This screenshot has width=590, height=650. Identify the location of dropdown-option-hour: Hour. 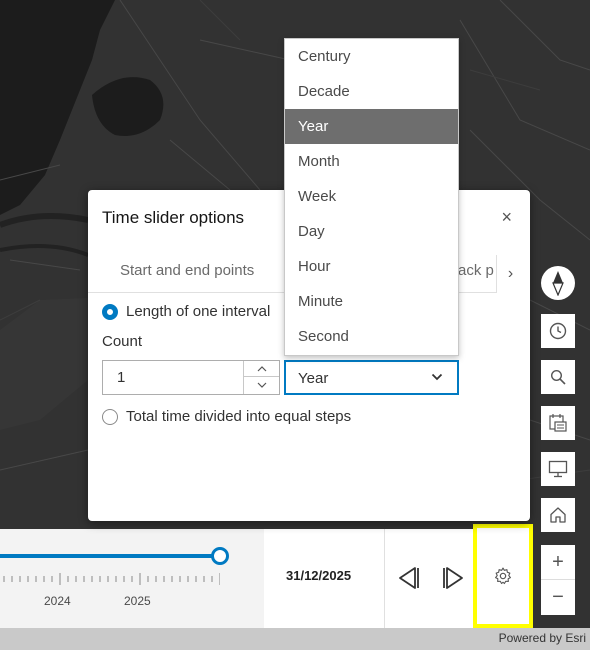
(371, 266).